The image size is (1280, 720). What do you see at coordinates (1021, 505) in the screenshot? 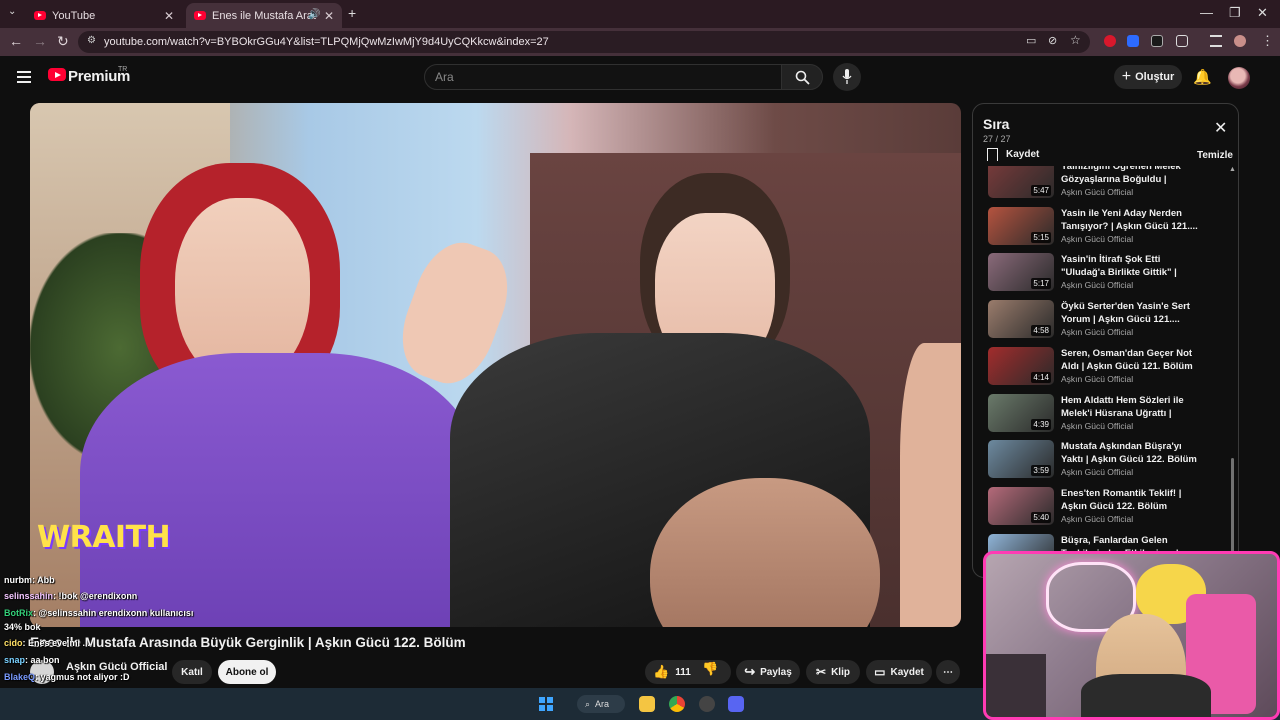
I see `queue-item-thumbnail: 5:40` at bounding box center [1021, 505].